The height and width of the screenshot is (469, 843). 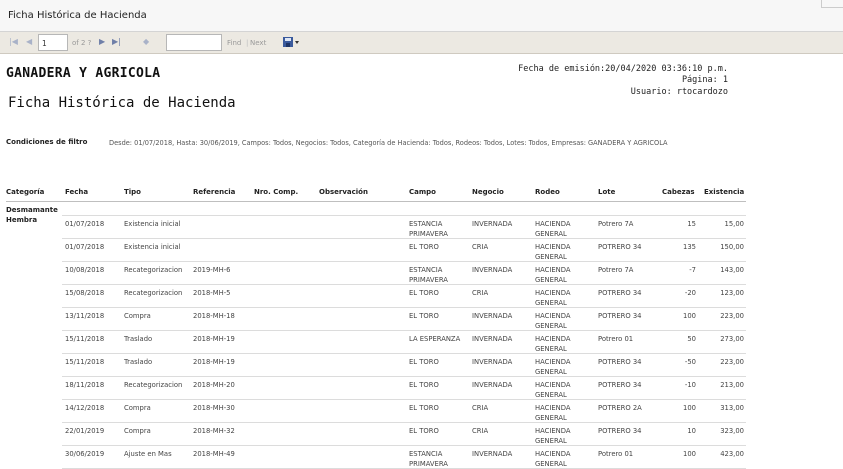 What do you see at coordinates (734, 224) in the screenshot?
I see `cell-existencia: 15,00` at bounding box center [734, 224].